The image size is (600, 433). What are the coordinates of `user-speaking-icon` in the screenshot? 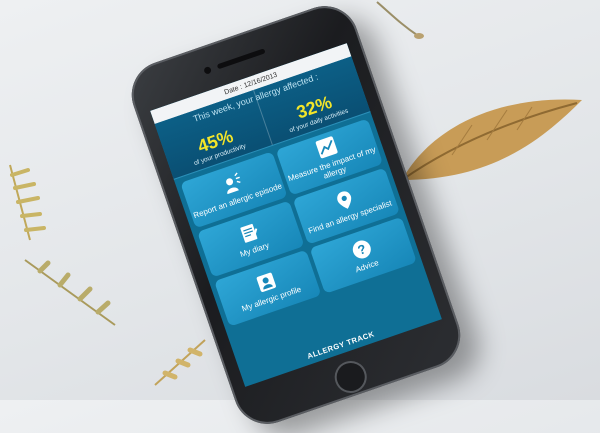 It's located at (233, 183).